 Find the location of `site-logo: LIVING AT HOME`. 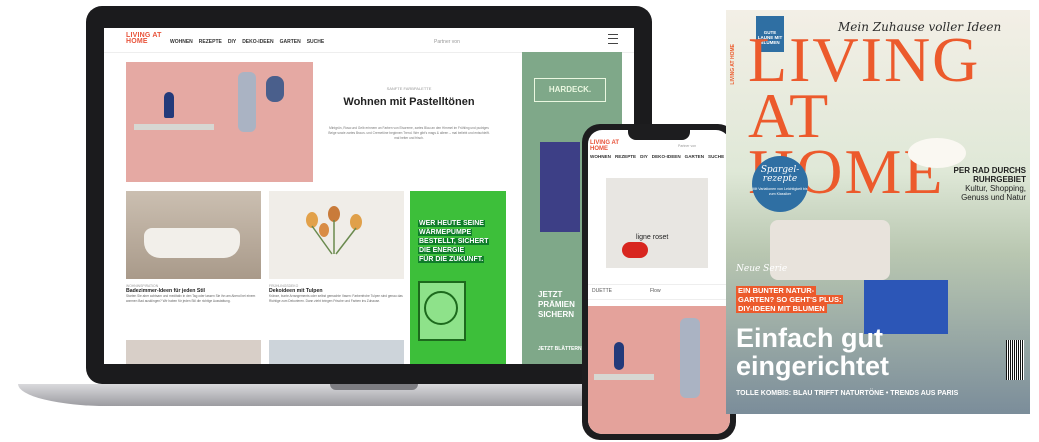

site-logo: LIVING AT HOME is located at coordinates (145, 38).